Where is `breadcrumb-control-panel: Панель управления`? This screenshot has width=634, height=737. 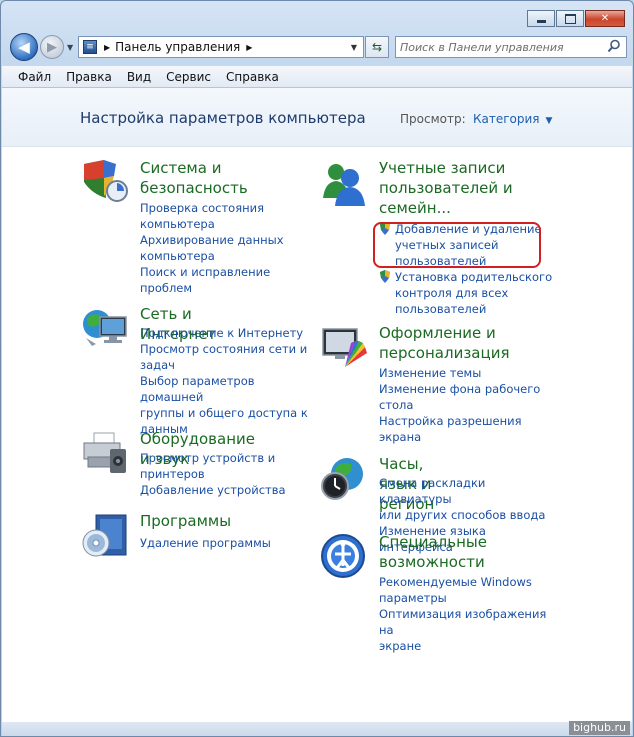
breadcrumb-control-panel: Панель управления is located at coordinates (177, 47).